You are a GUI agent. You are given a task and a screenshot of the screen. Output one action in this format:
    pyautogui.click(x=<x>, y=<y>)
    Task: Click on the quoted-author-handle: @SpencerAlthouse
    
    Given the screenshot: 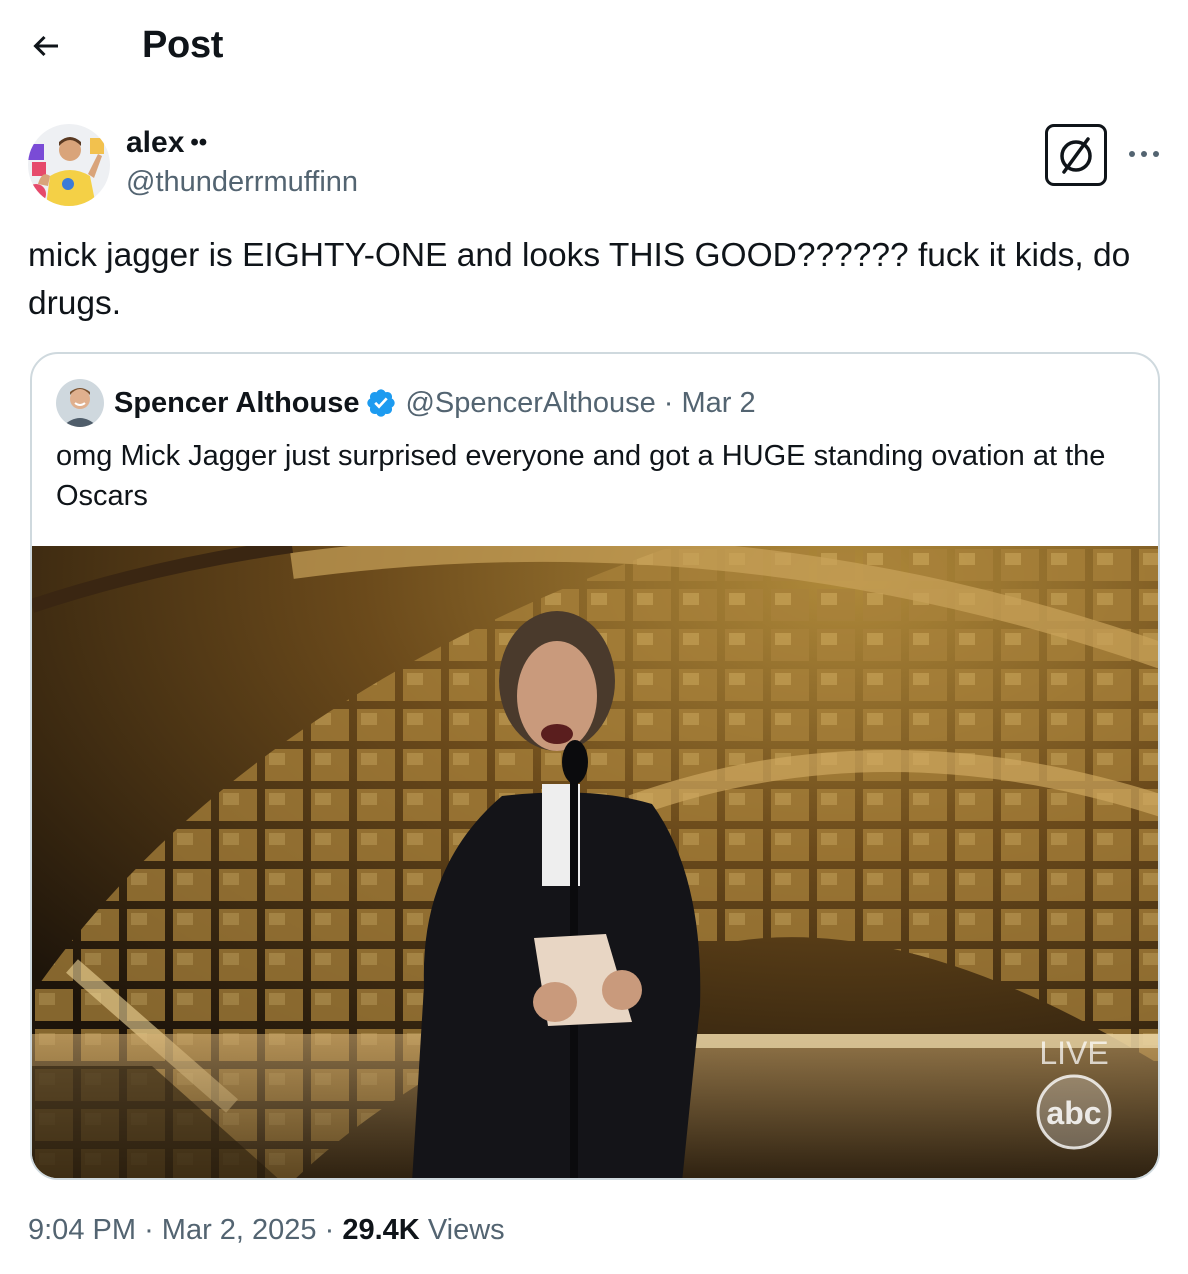 What is the action you would take?
    pyautogui.click(x=530, y=403)
    